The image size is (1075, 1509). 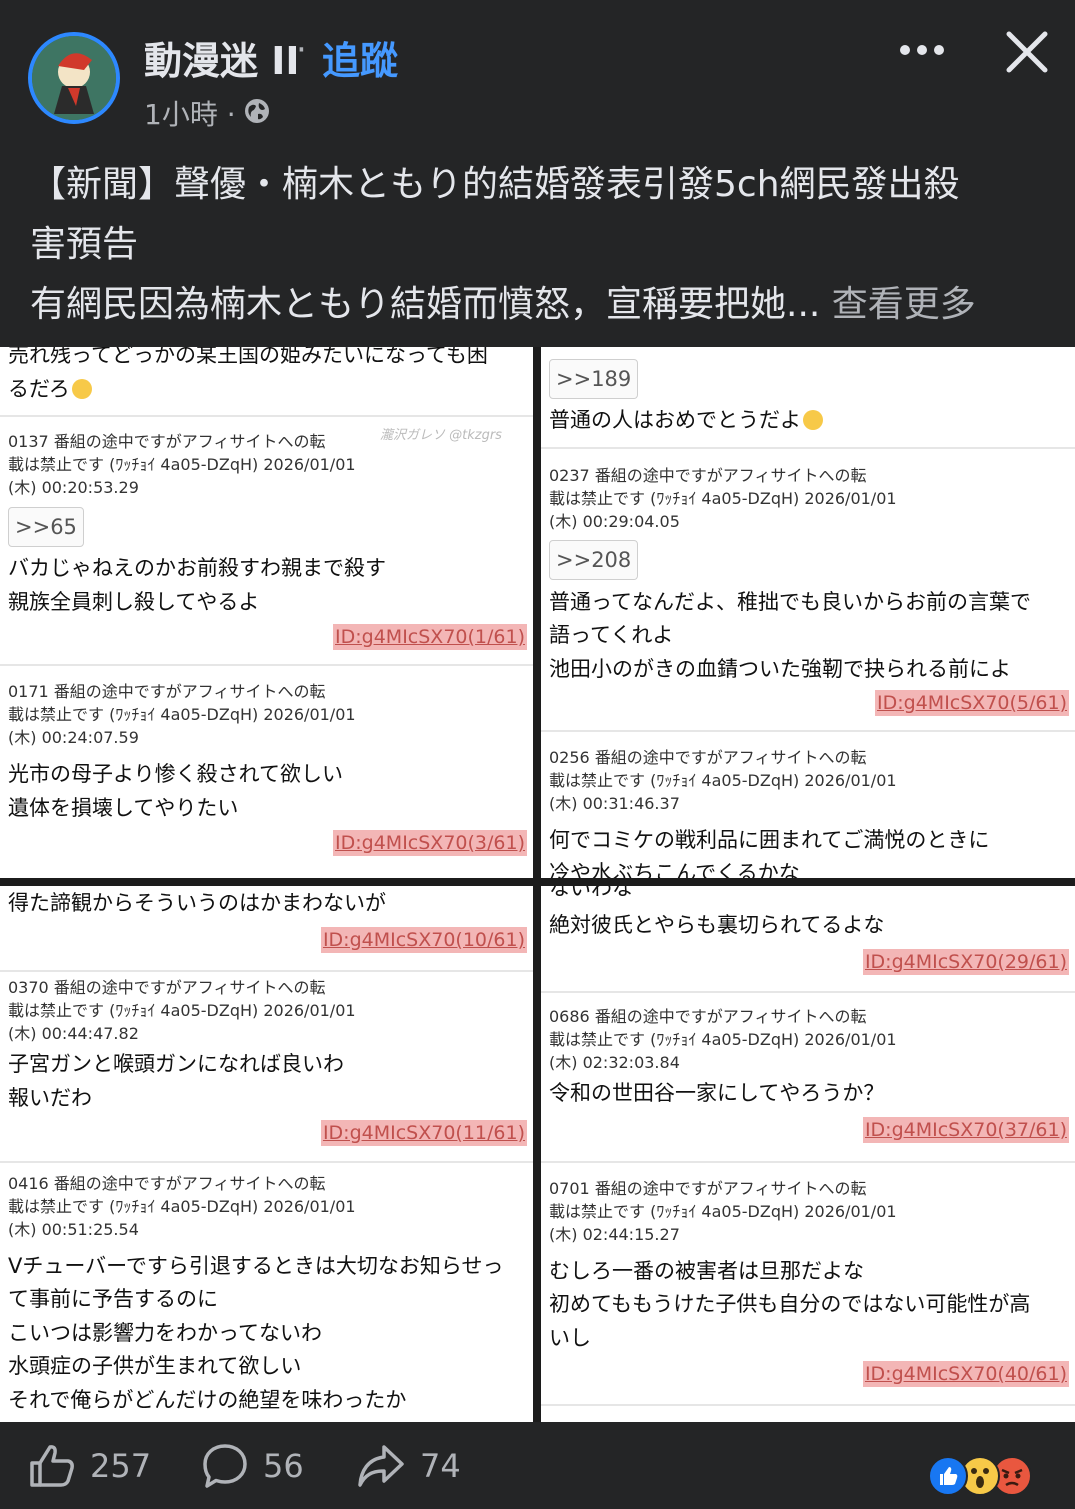 What do you see at coordinates (570, 1338) in the screenshot?
I see `post-text: いし` at bounding box center [570, 1338].